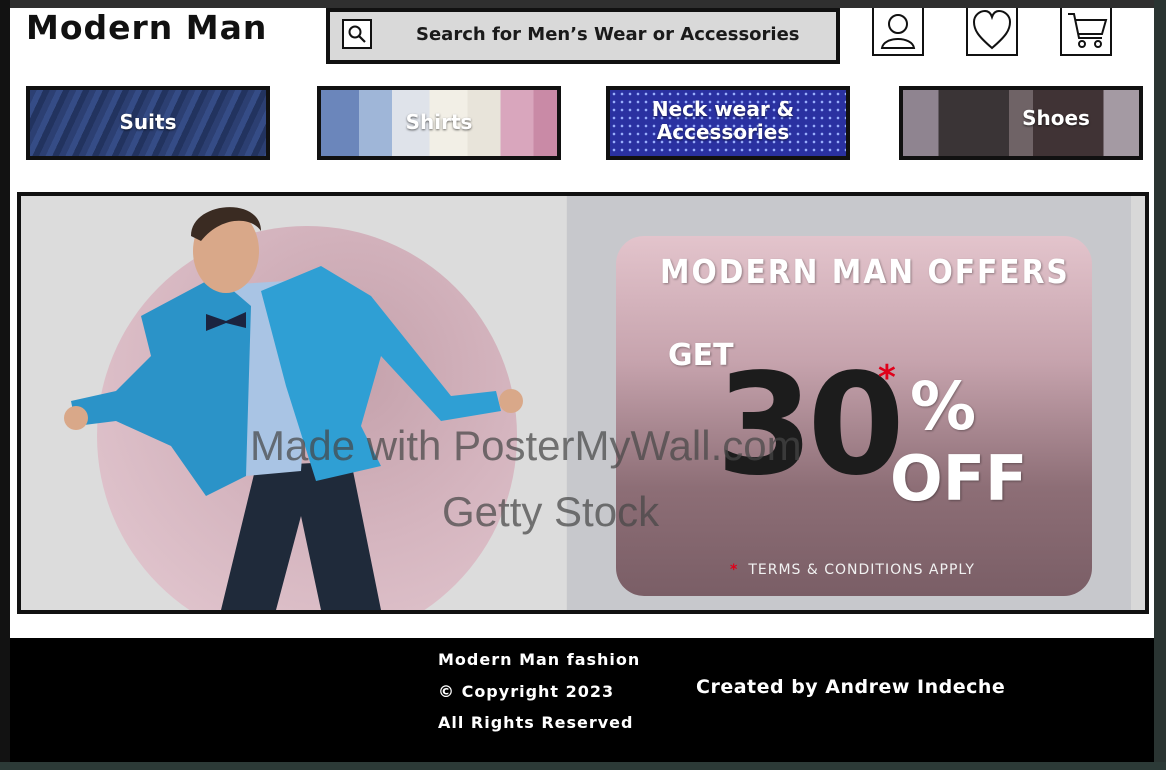 The image size is (1166, 770). Describe the element at coordinates (583, 4) in the screenshot. I see `window-top-frame` at that location.